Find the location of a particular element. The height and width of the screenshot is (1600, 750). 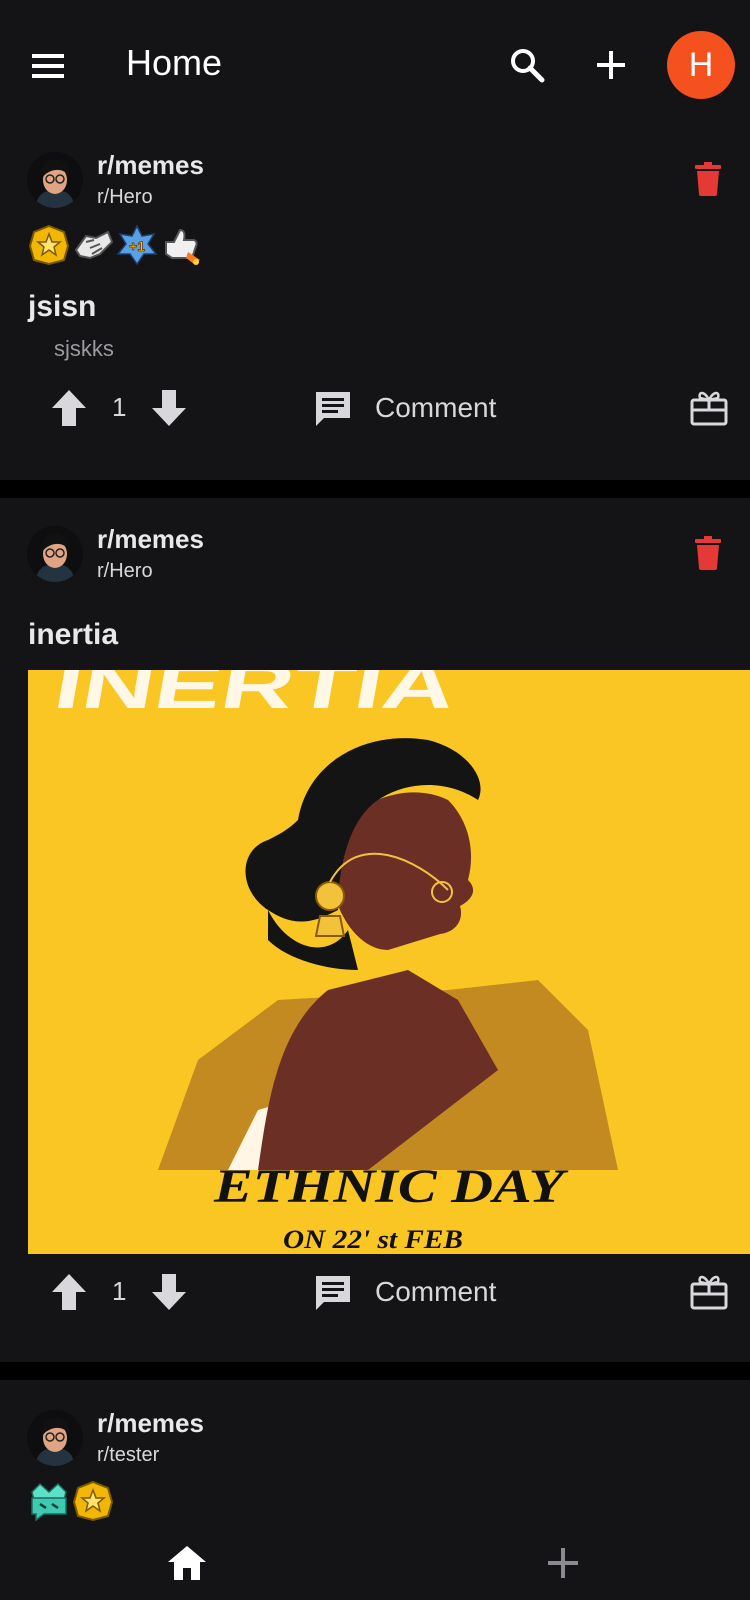

search-icon is located at coordinates (527, 65).